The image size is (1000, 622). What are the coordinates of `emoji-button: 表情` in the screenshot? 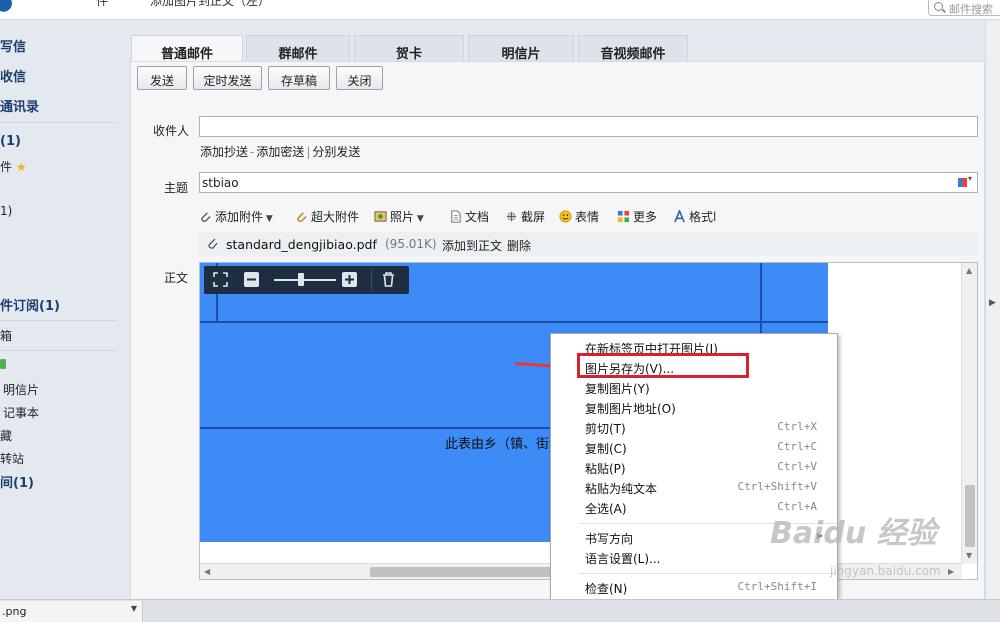 It's located at (579, 216).